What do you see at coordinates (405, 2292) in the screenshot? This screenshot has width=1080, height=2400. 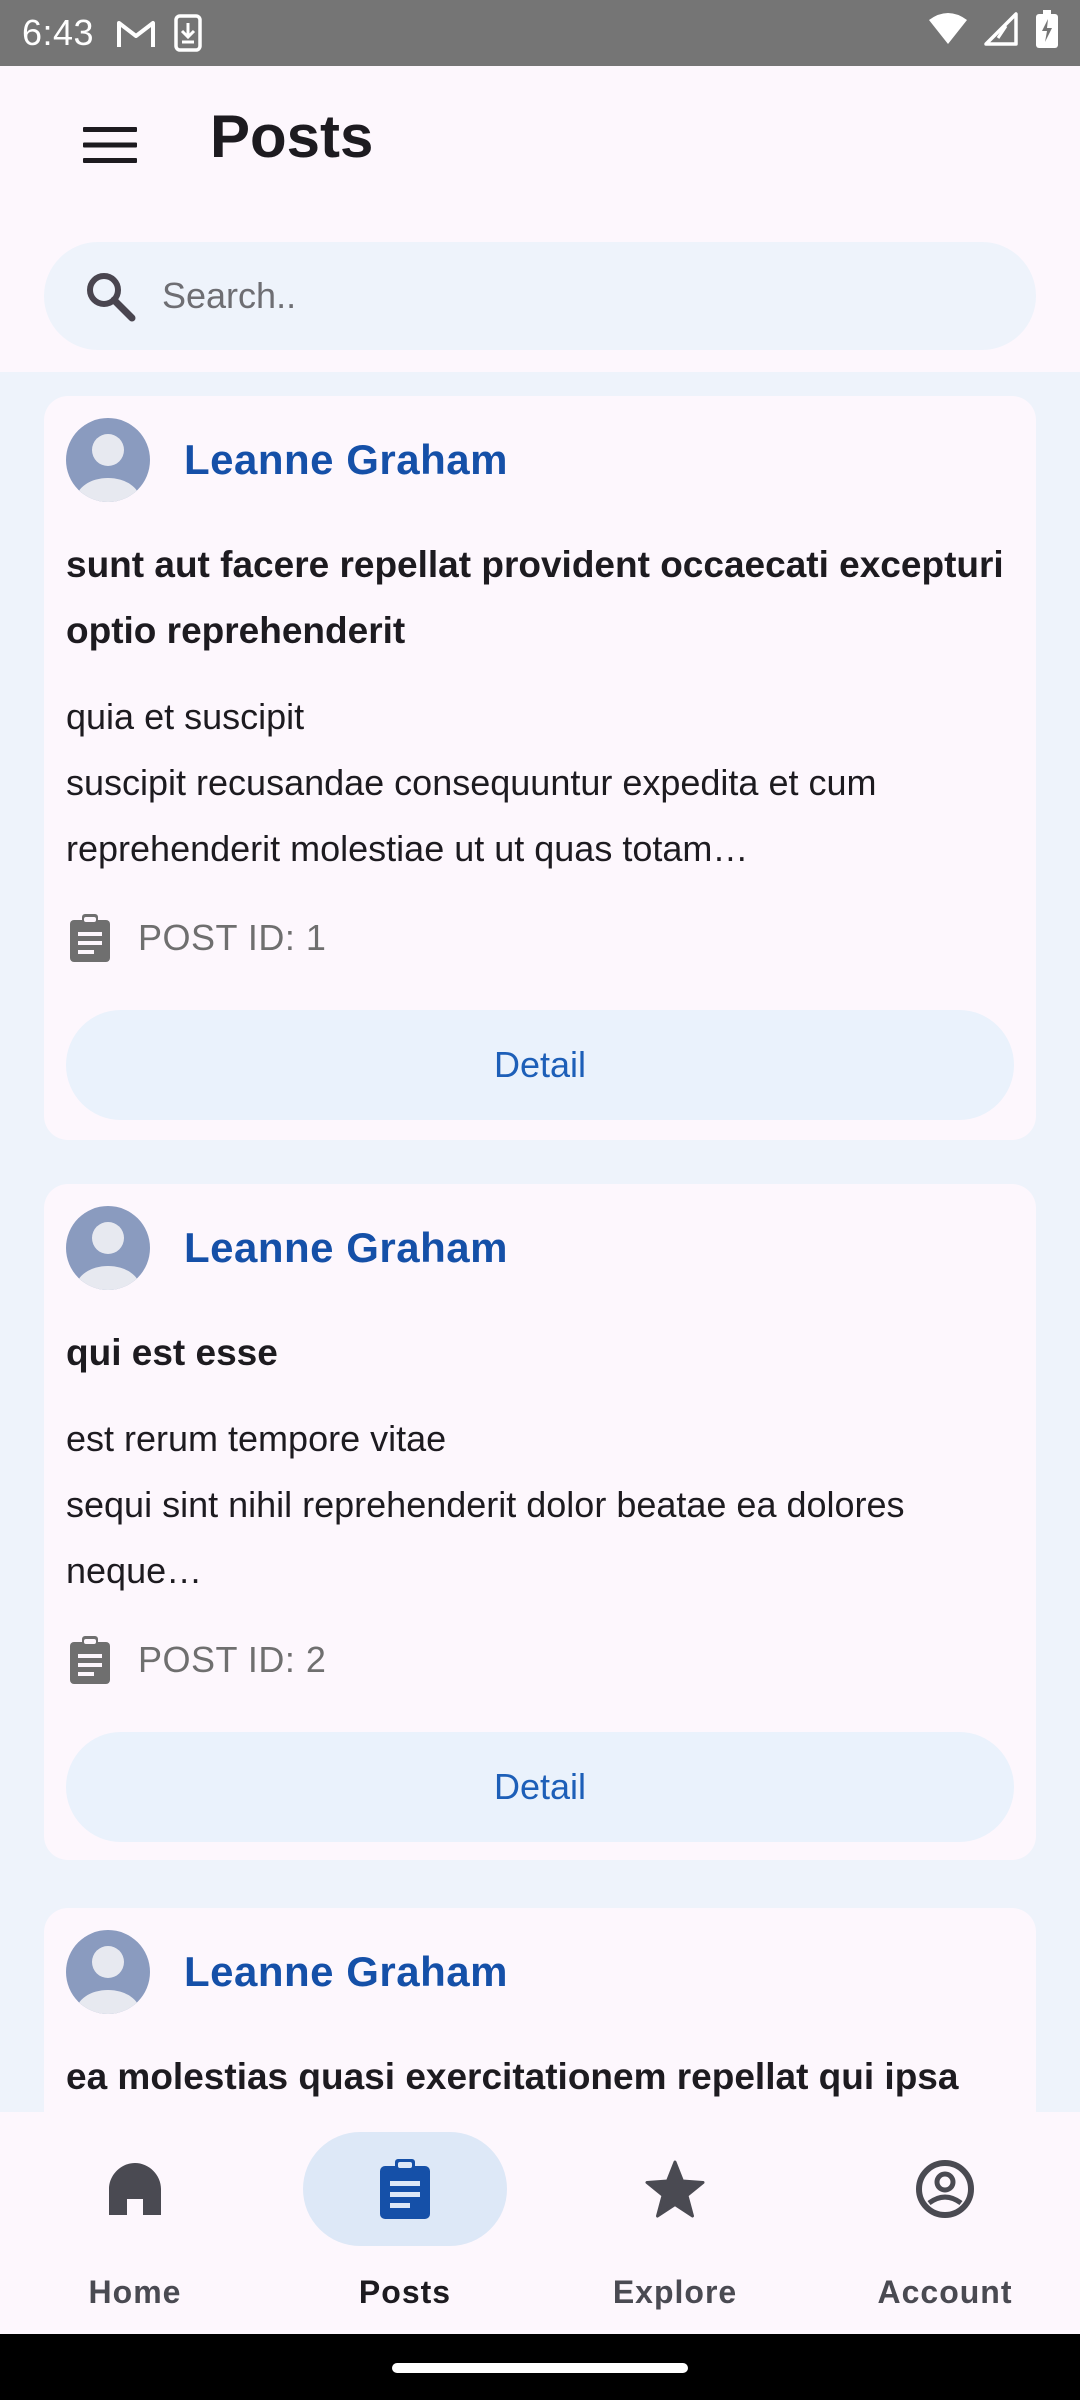 I see `nav-posts-label: Posts` at bounding box center [405, 2292].